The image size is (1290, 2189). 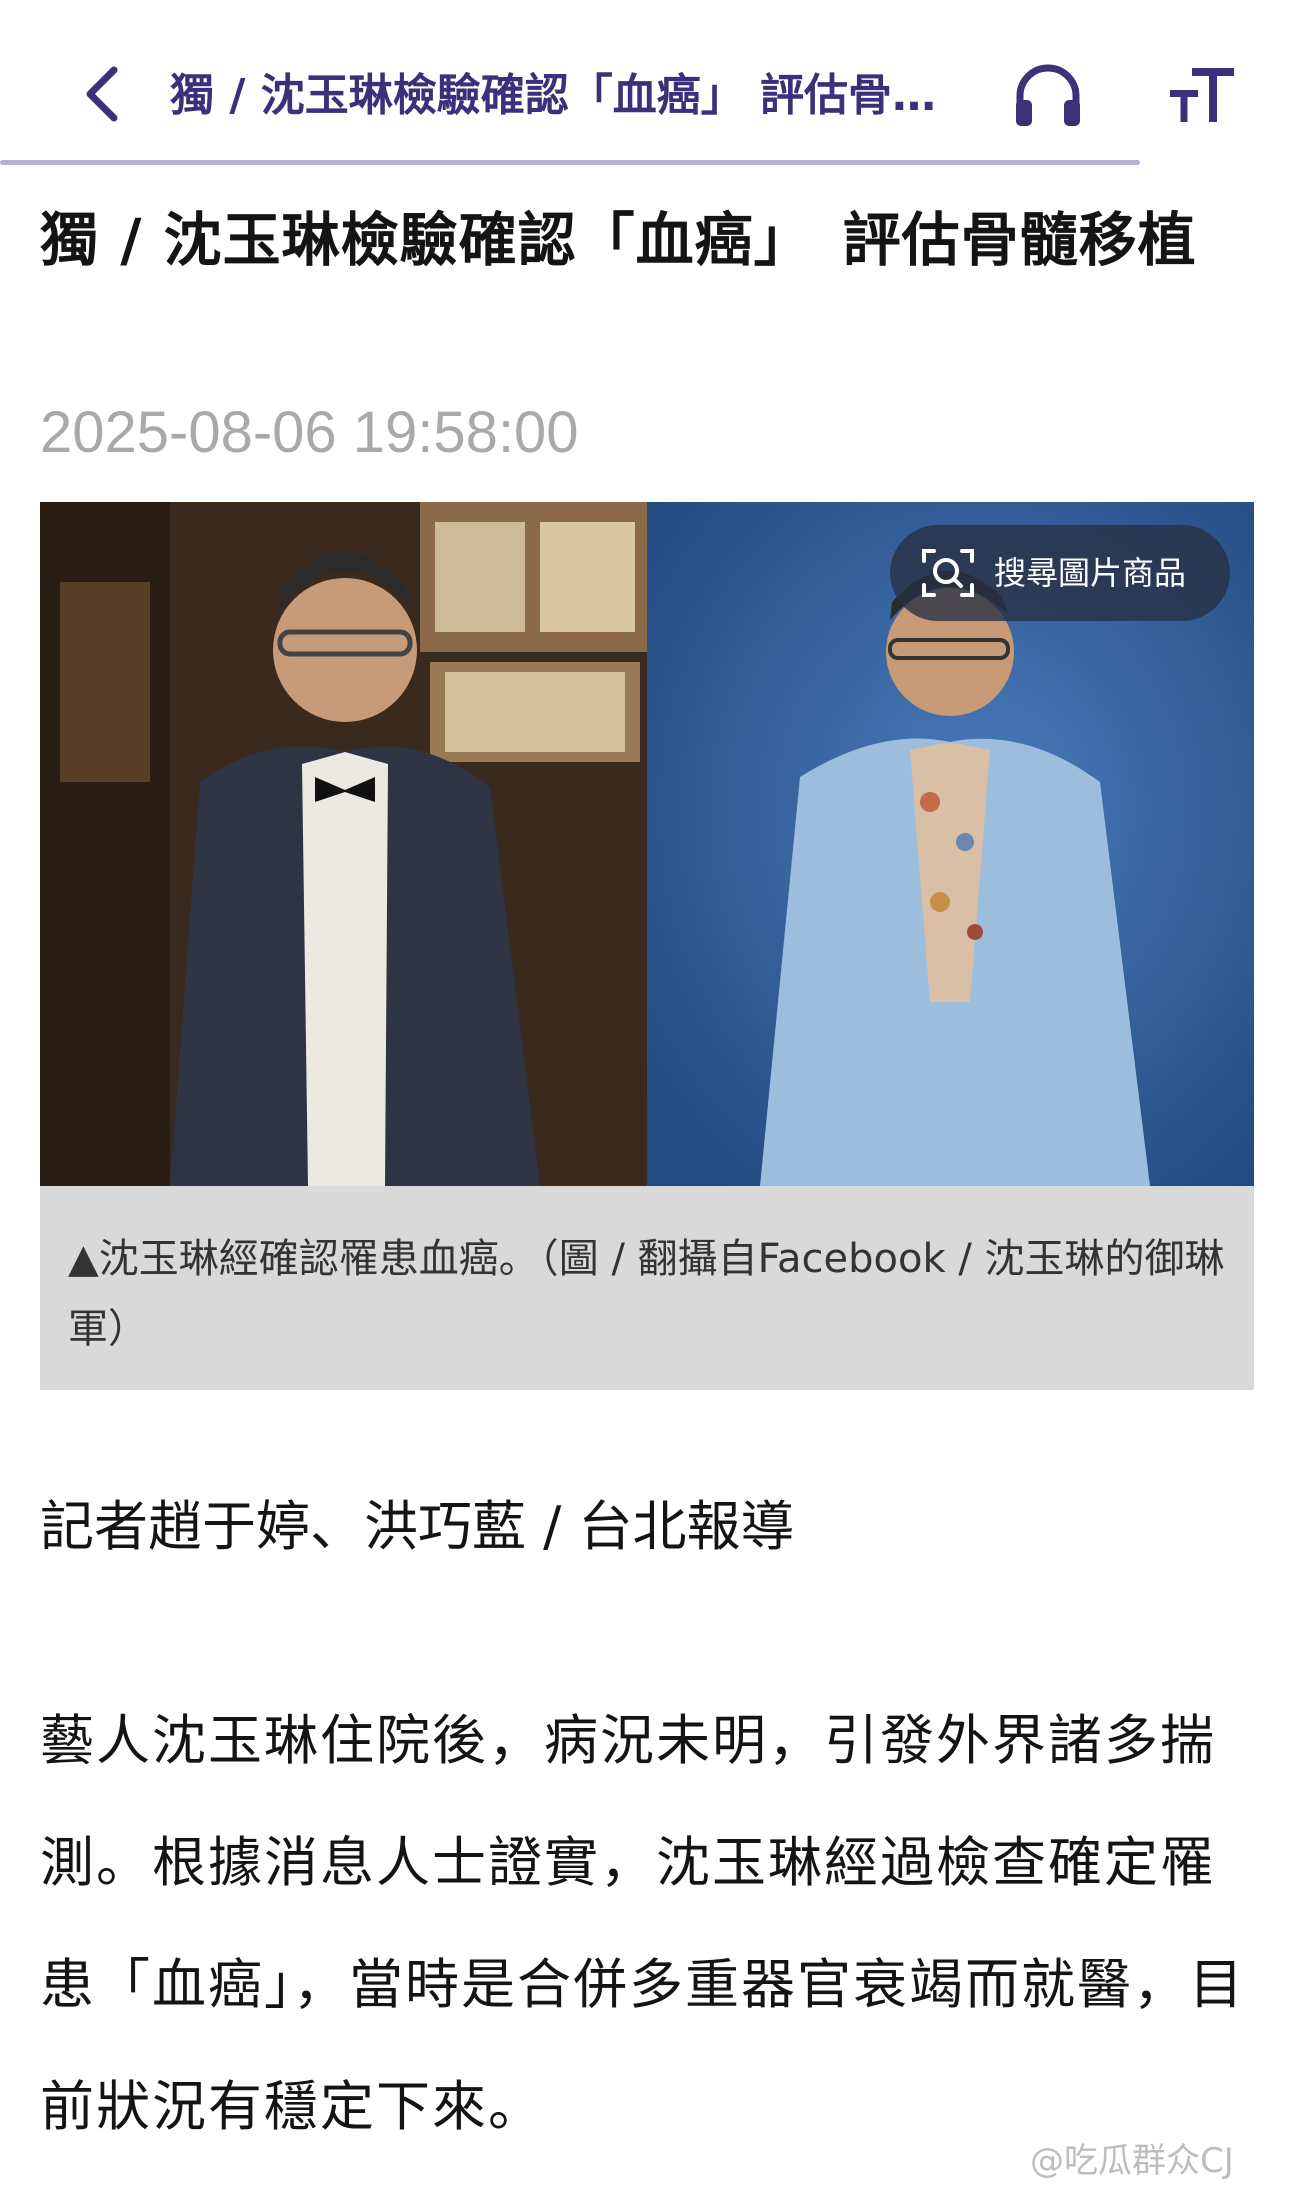 I want to click on headphones-icon, so click(x=1048, y=95).